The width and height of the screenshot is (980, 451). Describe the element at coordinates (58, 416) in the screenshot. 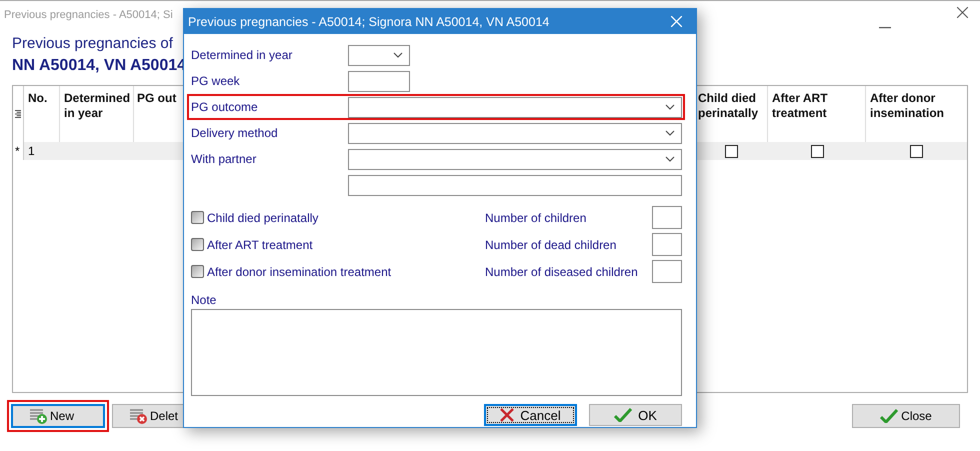

I see `window-button: New` at that location.